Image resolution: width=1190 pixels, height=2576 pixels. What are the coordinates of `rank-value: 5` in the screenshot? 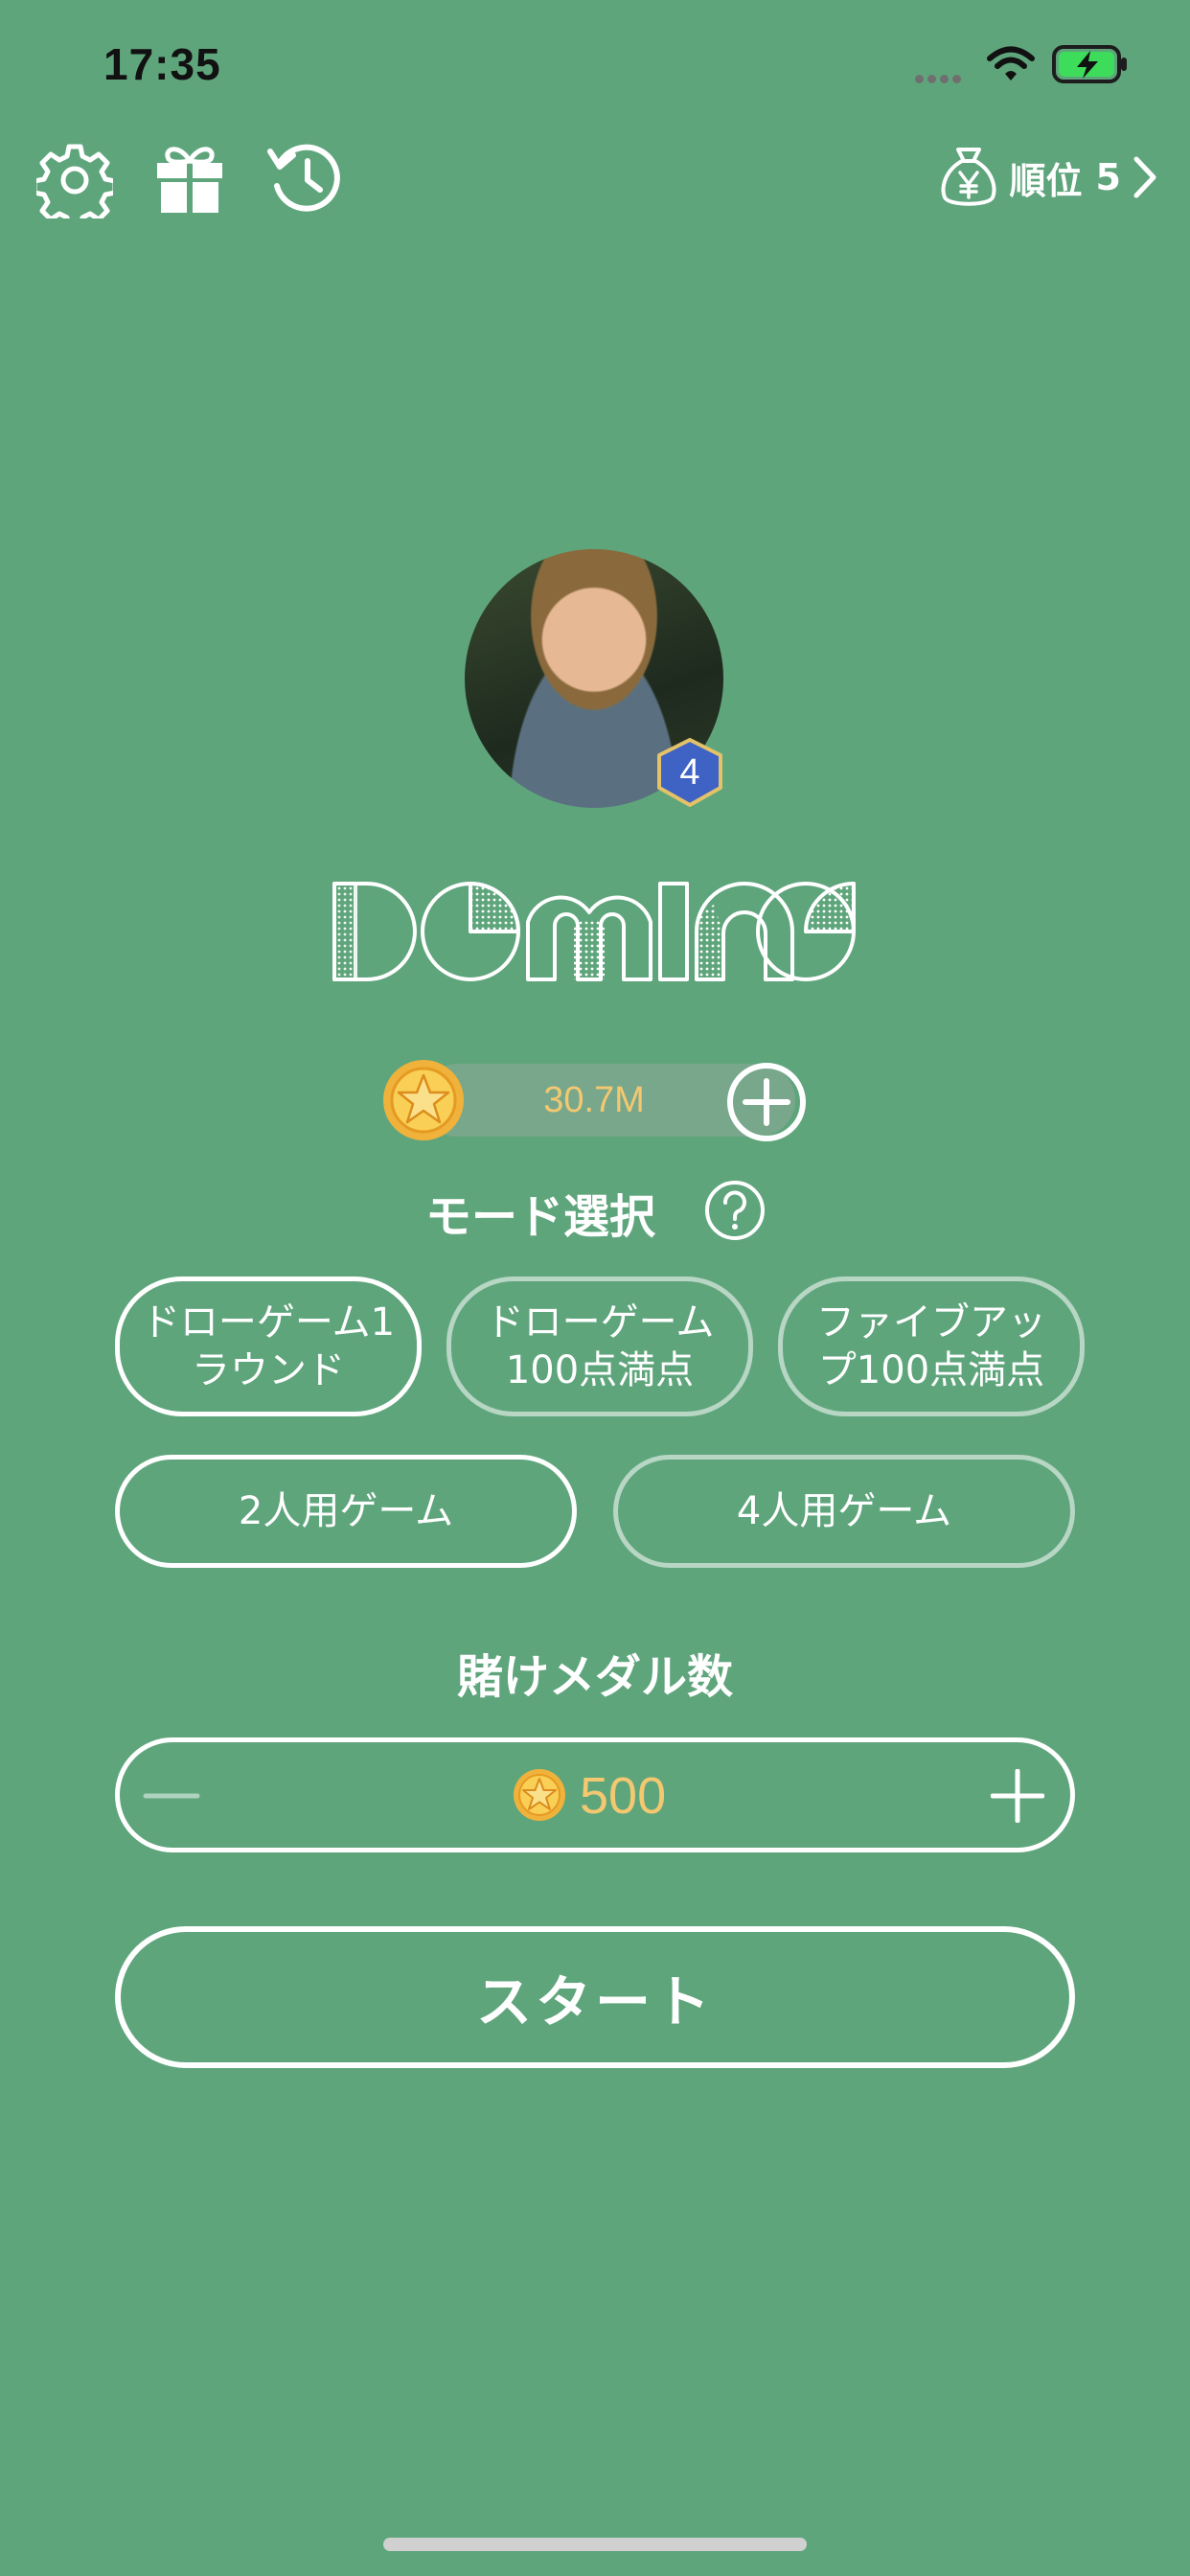 It's located at (1108, 177).